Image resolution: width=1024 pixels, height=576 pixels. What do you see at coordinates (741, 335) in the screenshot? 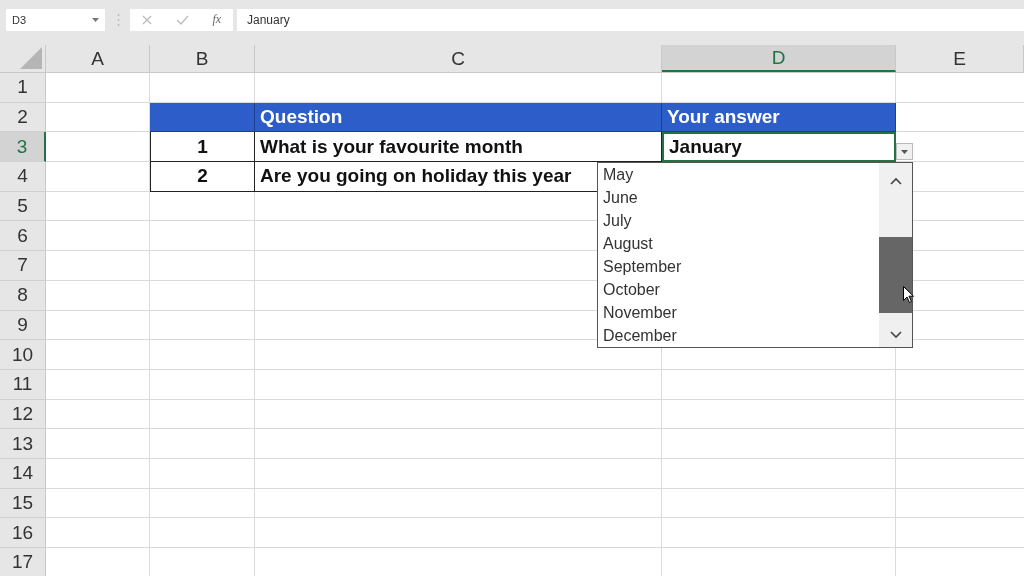
I see `list-option: December` at bounding box center [741, 335].